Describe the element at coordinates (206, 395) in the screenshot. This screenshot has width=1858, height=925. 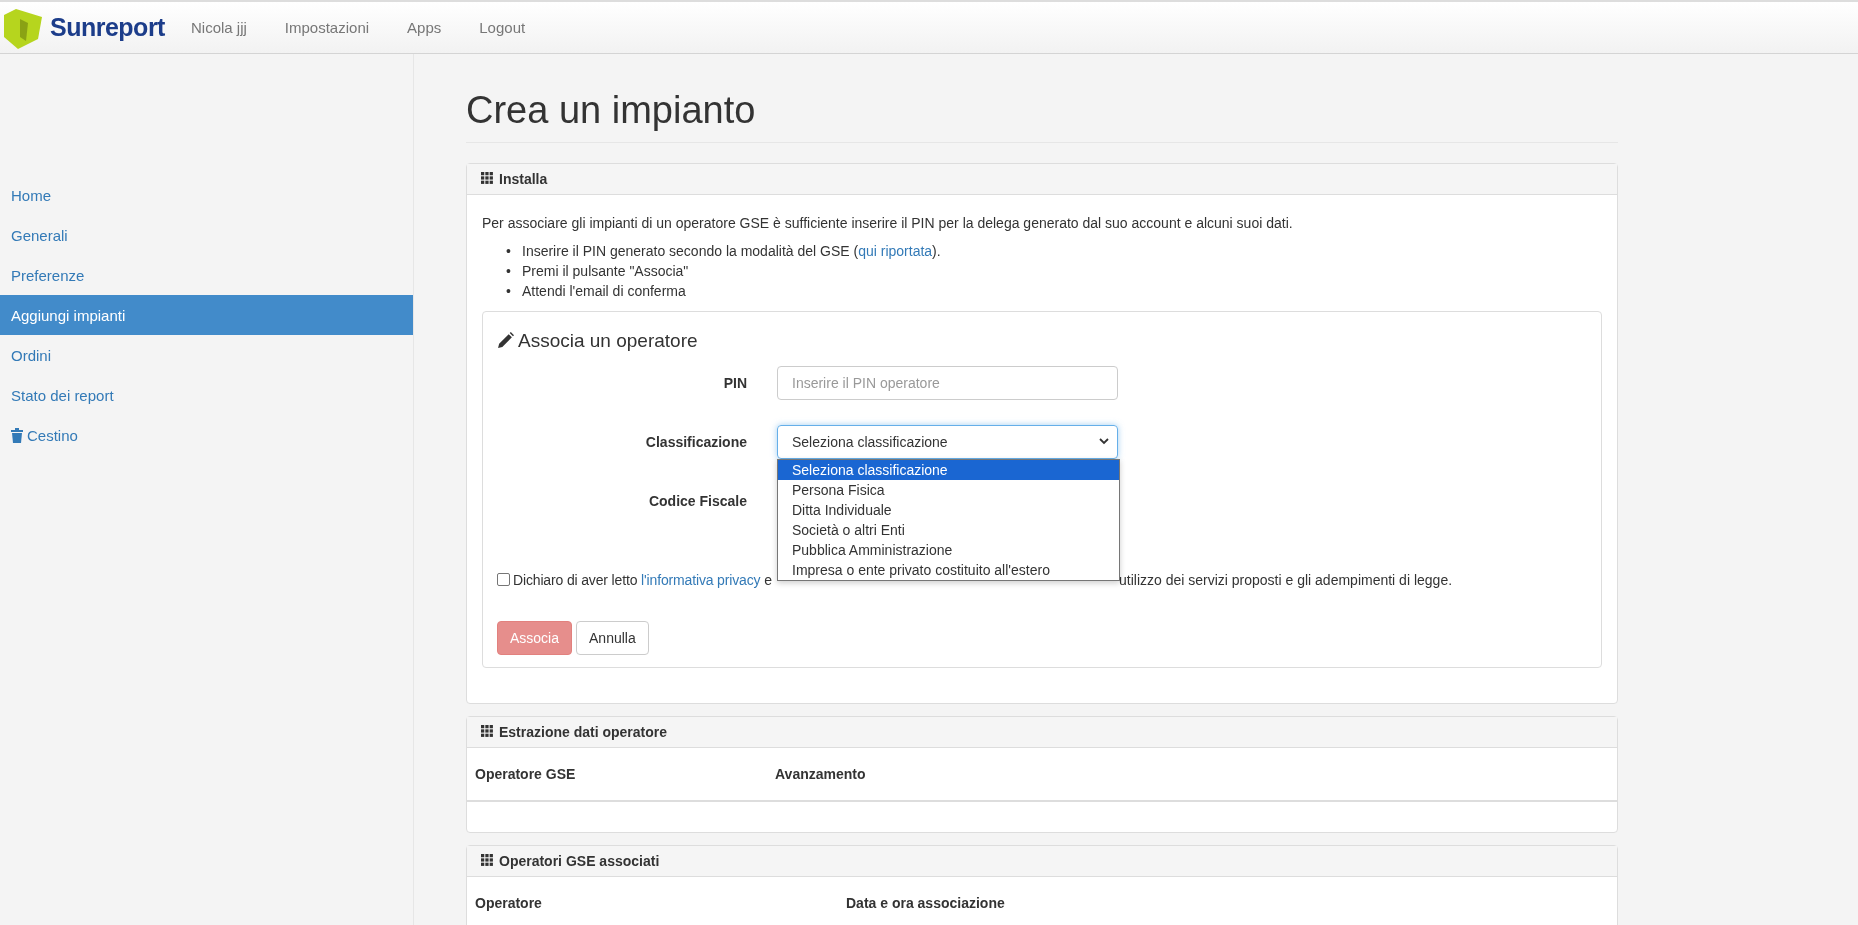
I see `sidebar-item: Stato dei report` at that location.